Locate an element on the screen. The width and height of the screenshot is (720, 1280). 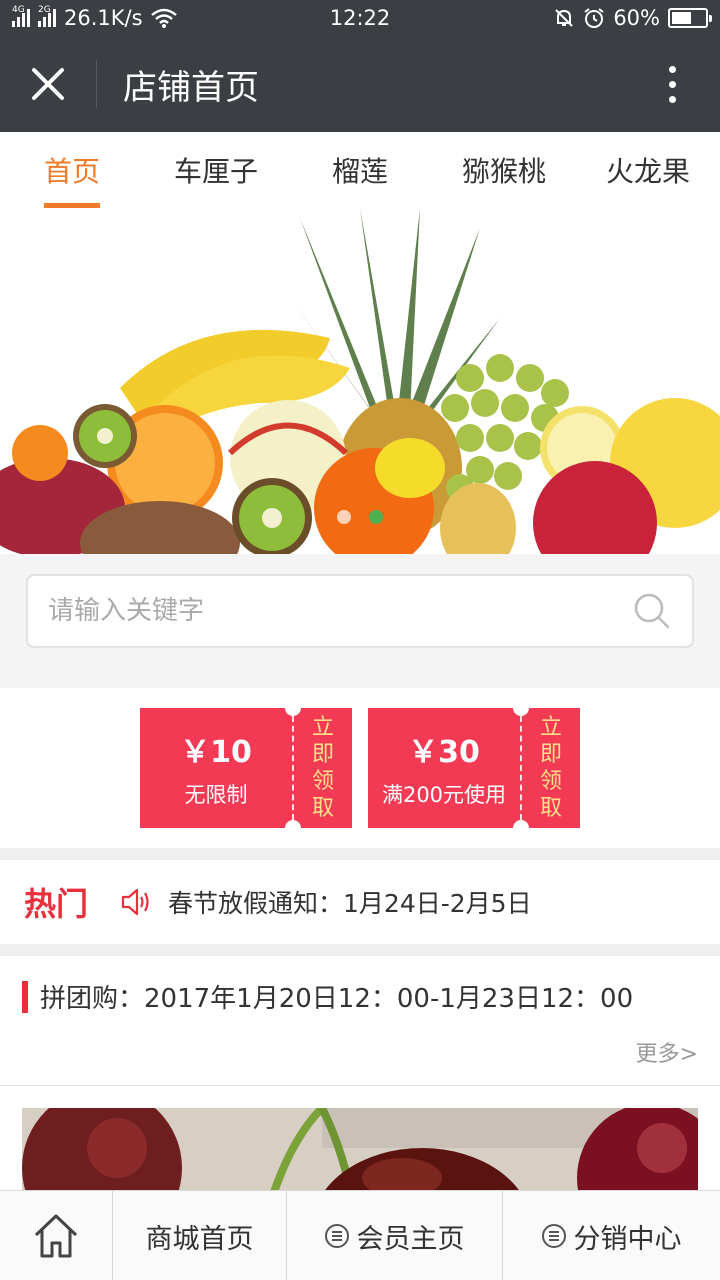
tab-durian: 榴莲 is located at coordinates (360, 170).